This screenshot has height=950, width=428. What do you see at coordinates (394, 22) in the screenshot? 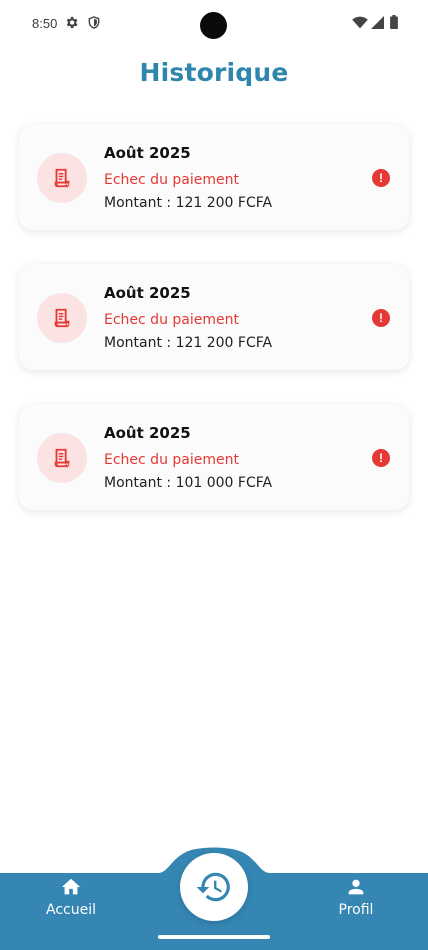
I see `battery-icon` at bounding box center [394, 22].